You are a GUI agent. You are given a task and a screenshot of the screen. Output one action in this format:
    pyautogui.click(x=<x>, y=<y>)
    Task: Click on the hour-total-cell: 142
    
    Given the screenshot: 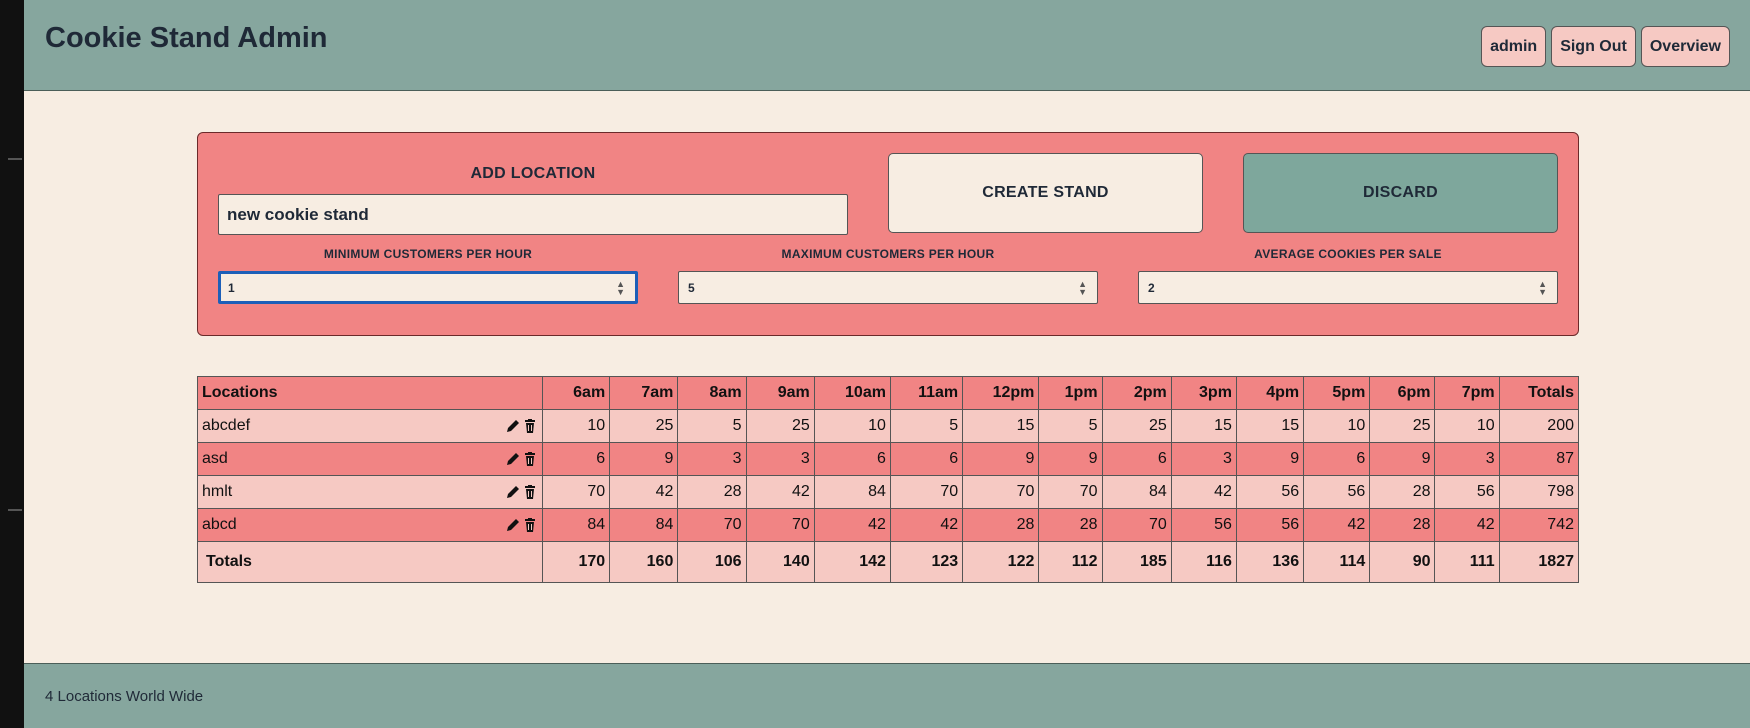 What is the action you would take?
    pyautogui.click(x=852, y=562)
    